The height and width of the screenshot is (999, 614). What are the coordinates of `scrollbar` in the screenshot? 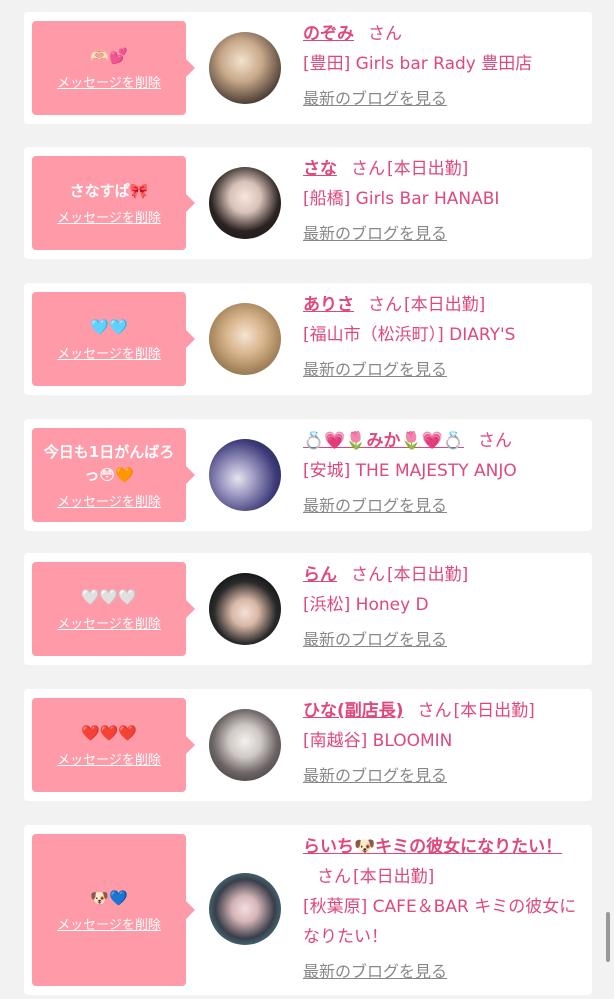 It's located at (608, 937).